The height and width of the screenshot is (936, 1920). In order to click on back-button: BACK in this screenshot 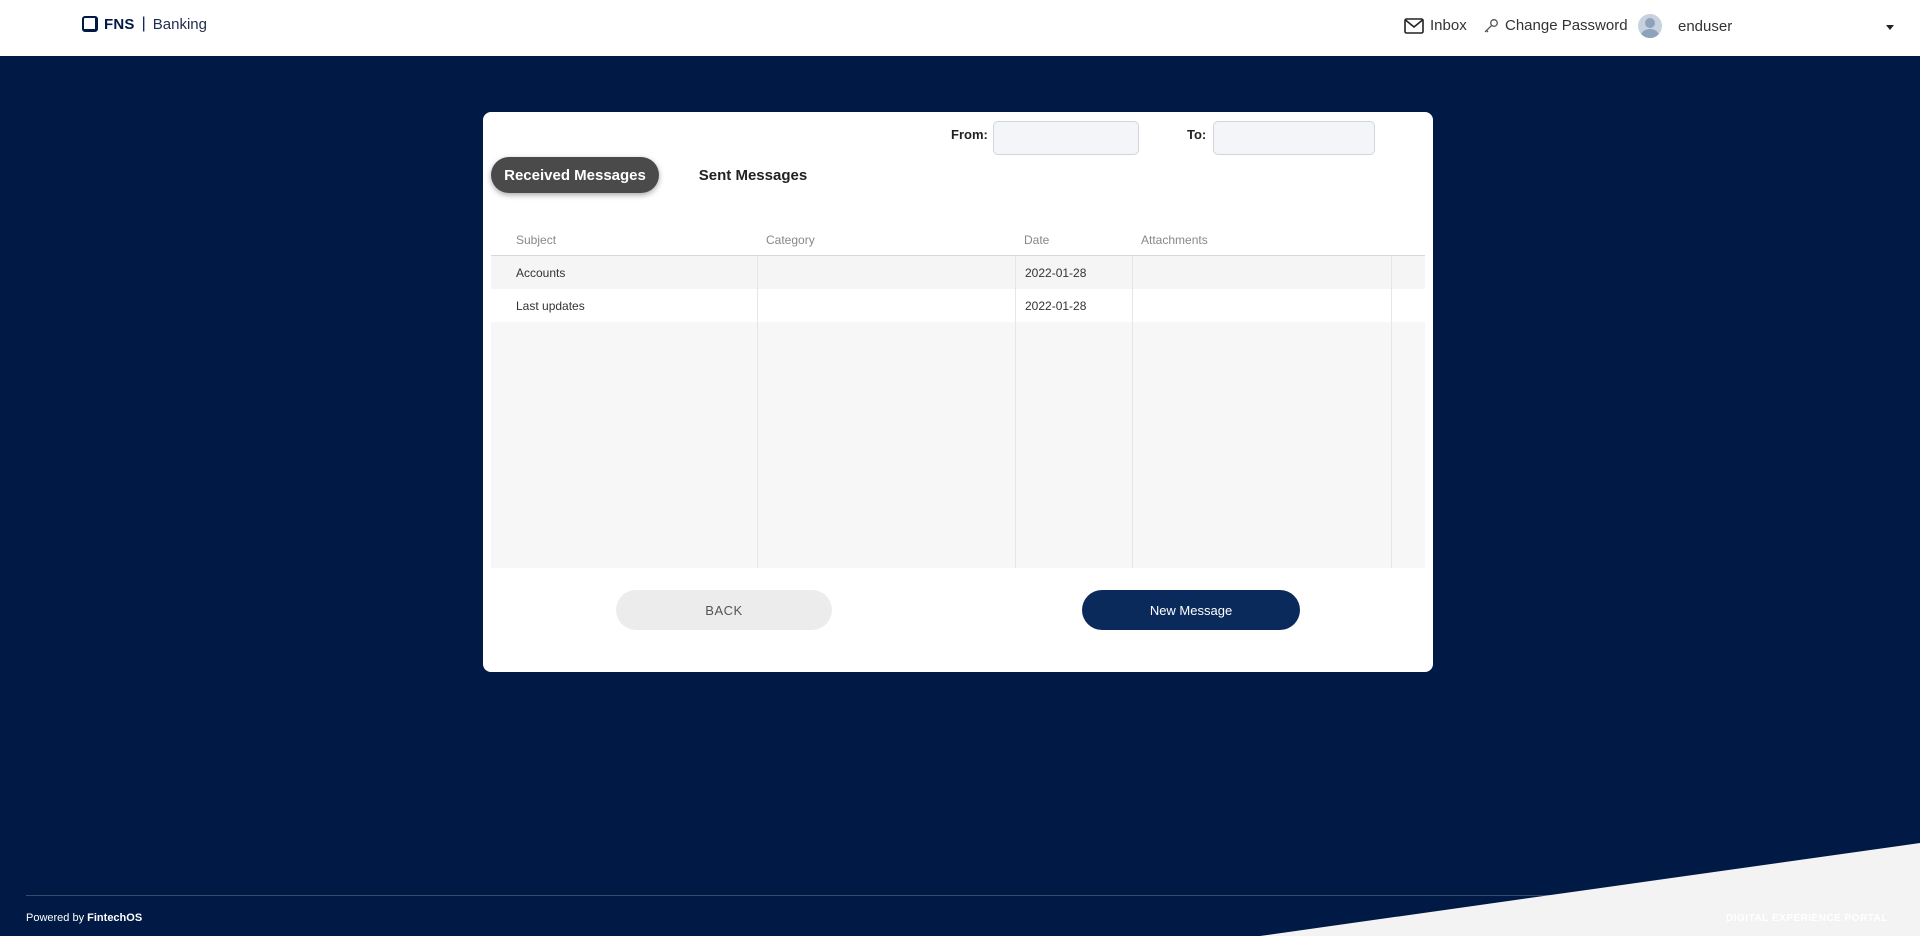, I will do `click(724, 610)`.